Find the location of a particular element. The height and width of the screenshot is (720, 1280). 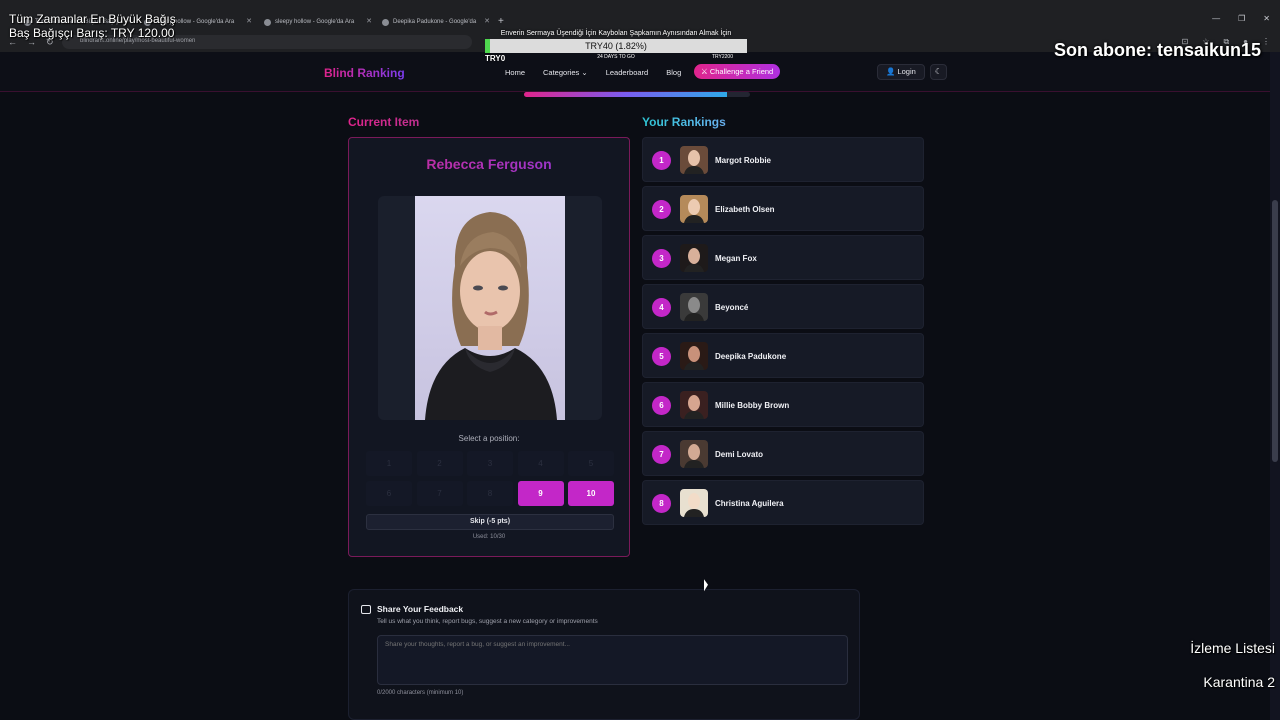

chevron-down-icon: ⌄ is located at coordinates (584, 72).